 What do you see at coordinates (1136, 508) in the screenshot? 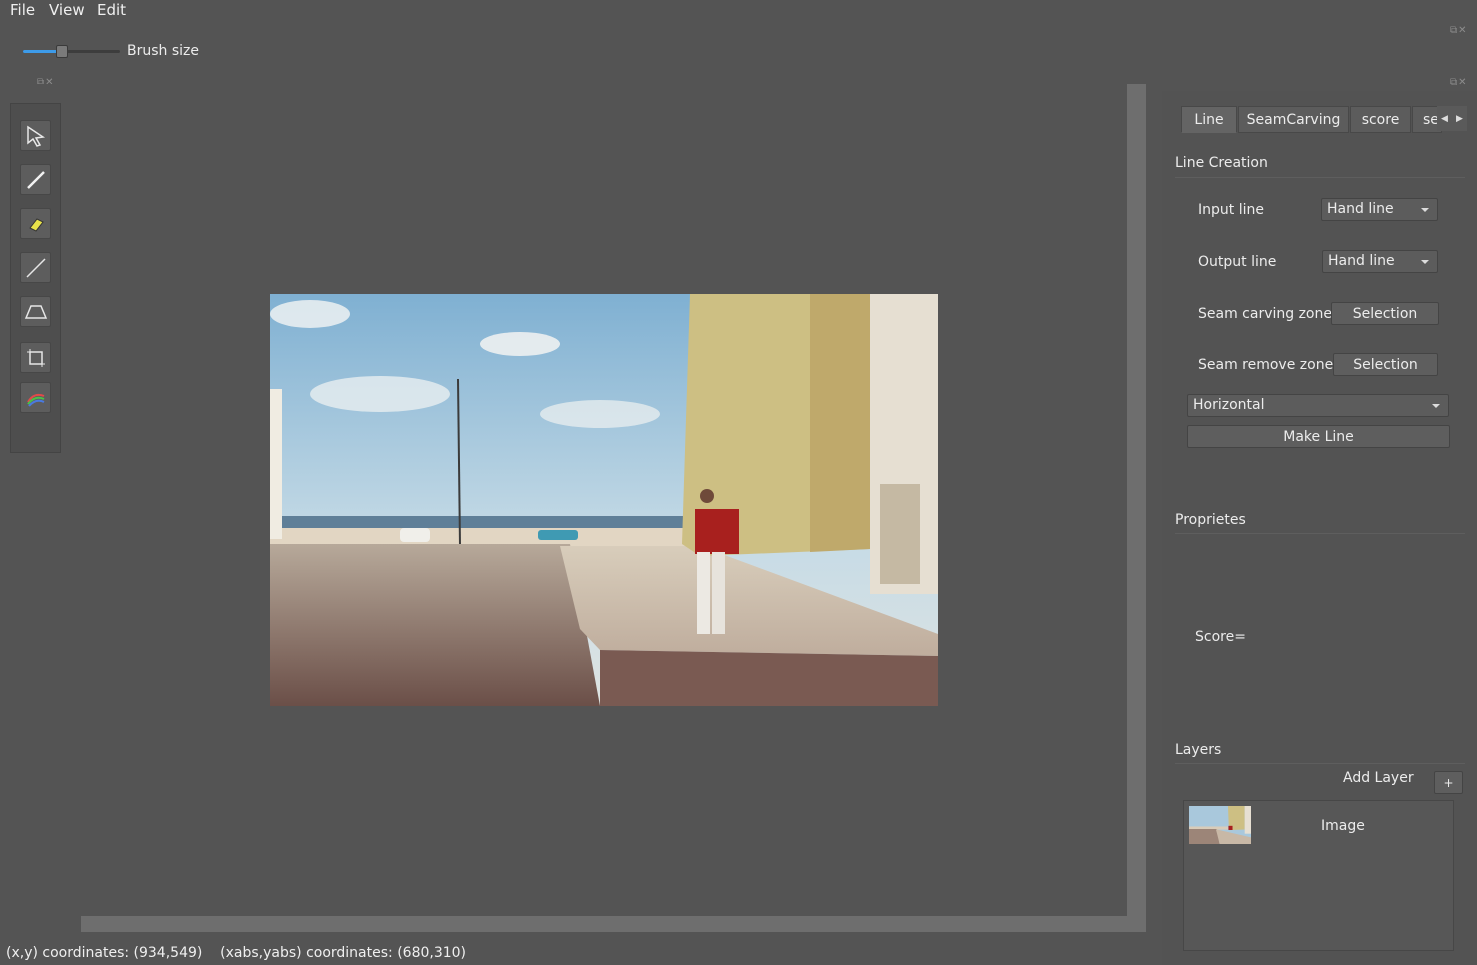
I see `vertical-scrollbar` at bounding box center [1136, 508].